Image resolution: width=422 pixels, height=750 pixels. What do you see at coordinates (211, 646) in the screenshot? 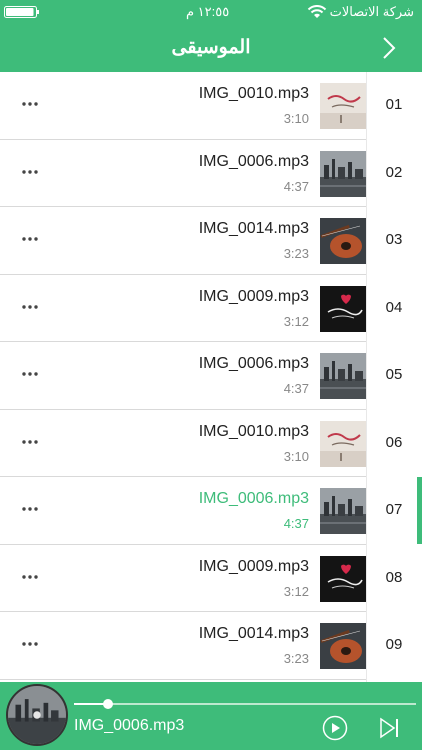
I see `track-row: IMG_0014.mp3 3:23 09` at bounding box center [211, 646].